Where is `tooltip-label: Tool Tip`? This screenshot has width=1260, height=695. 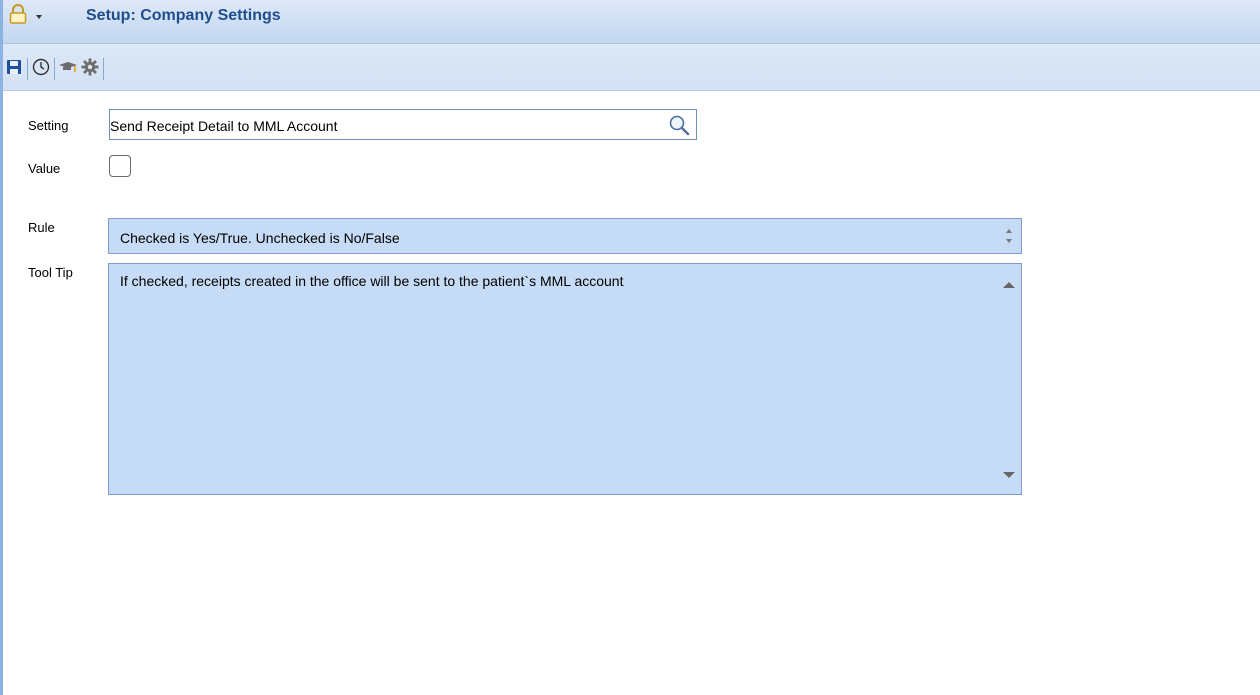
tooltip-label: Tool Tip is located at coordinates (50, 272).